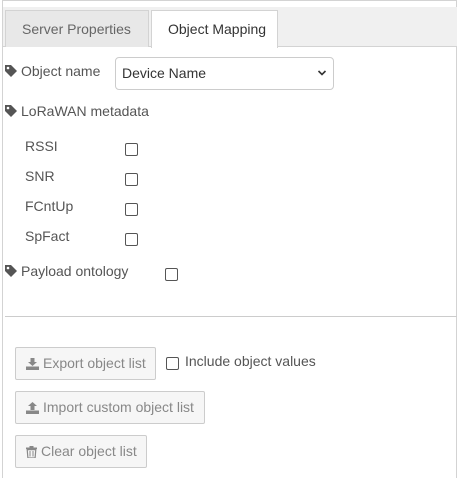  I want to click on clear-button-label: Clear object list, so click(89, 451).